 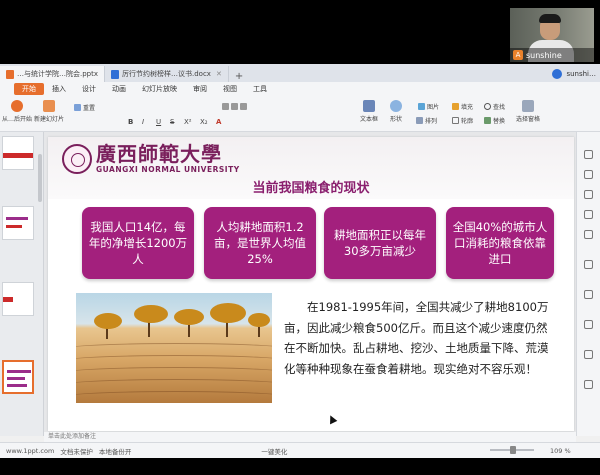 What do you see at coordinates (218, 122) in the screenshot?
I see `font-color-button: A` at bounding box center [218, 122].